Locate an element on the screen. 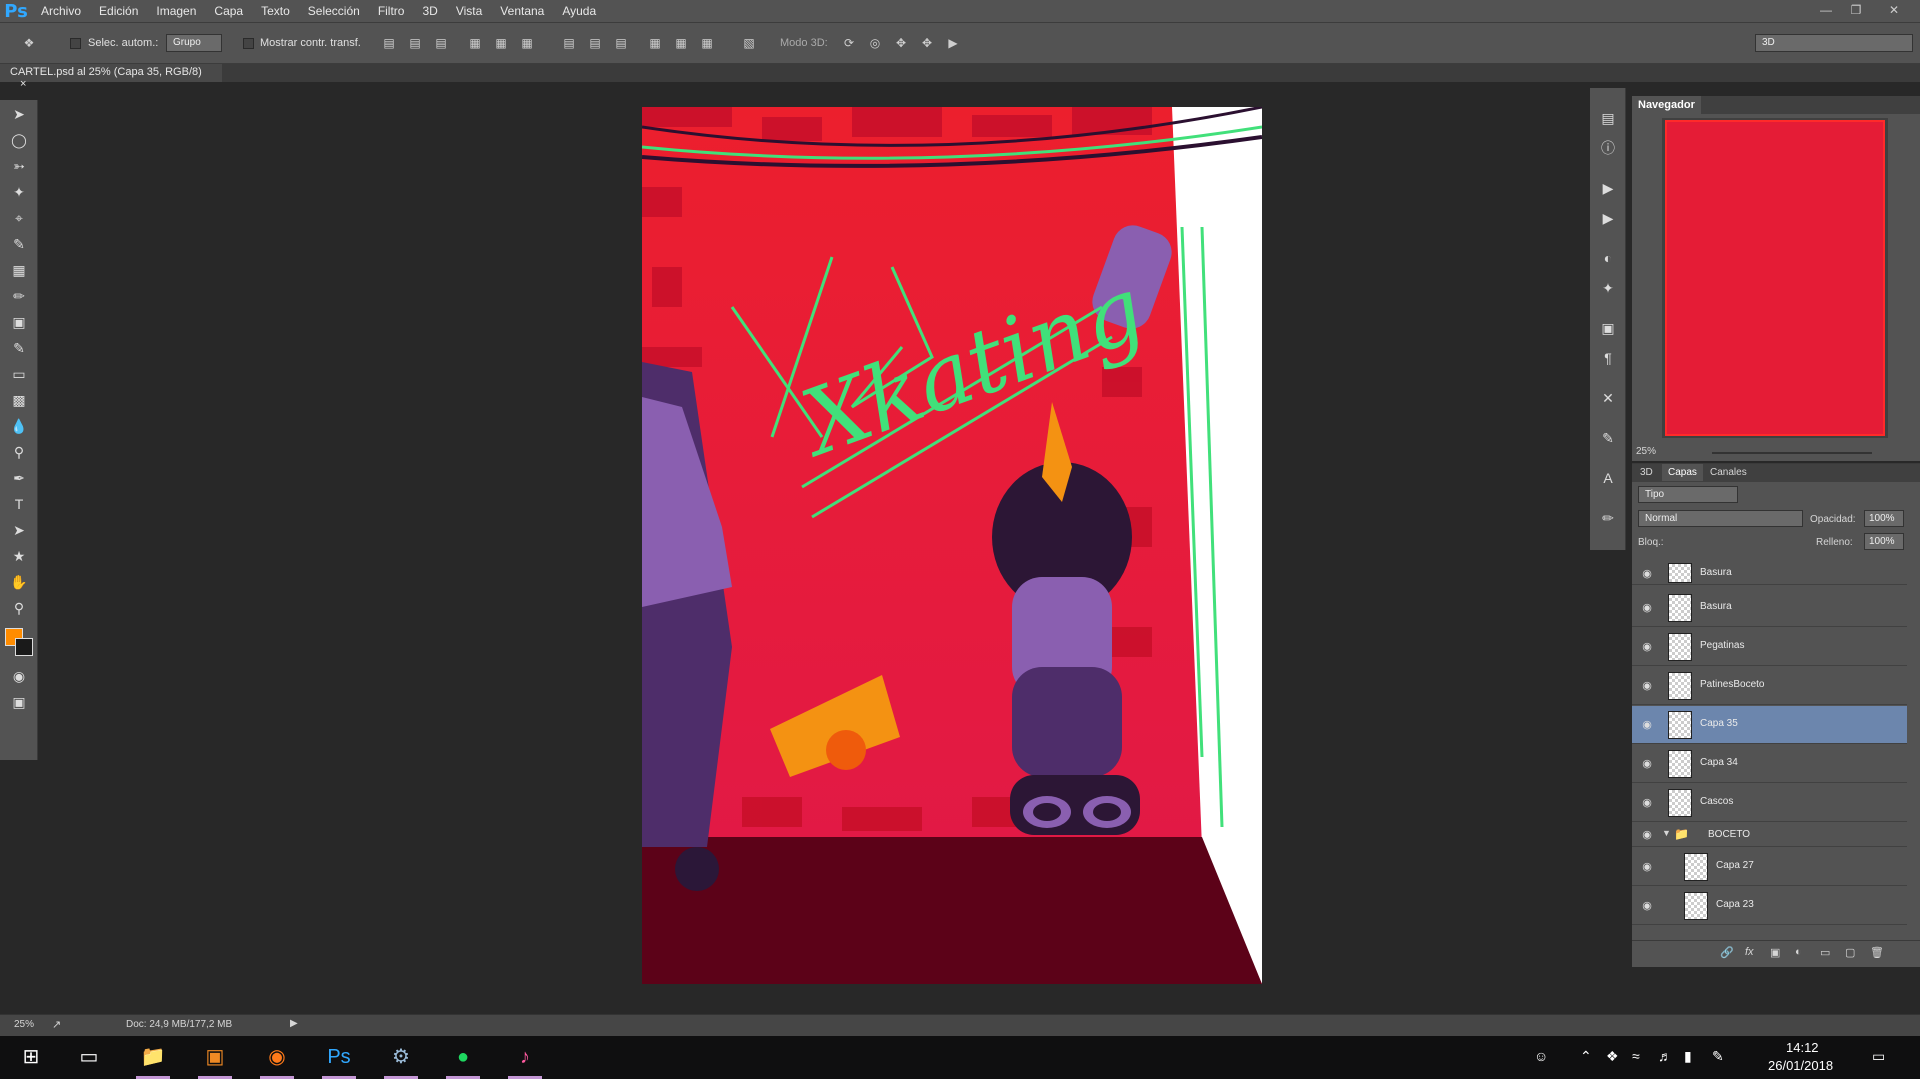  add-mask-icon: ▣ is located at coordinates (1775, 952).